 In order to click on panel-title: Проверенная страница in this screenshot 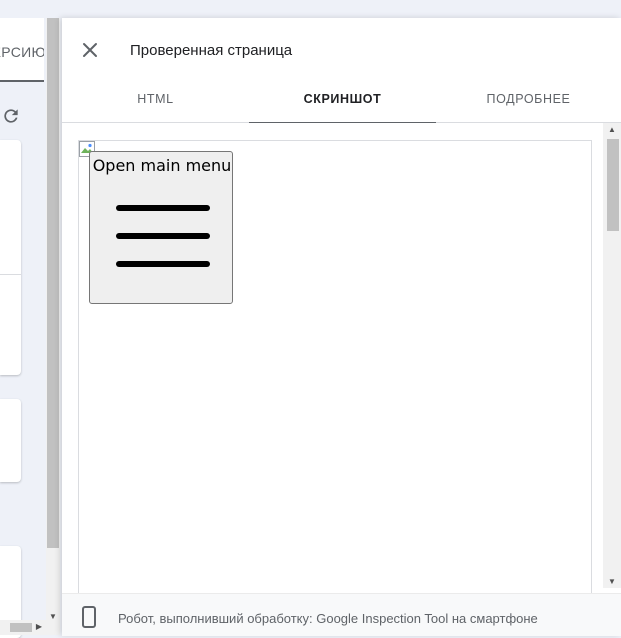, I will do `click(211, 50)`.